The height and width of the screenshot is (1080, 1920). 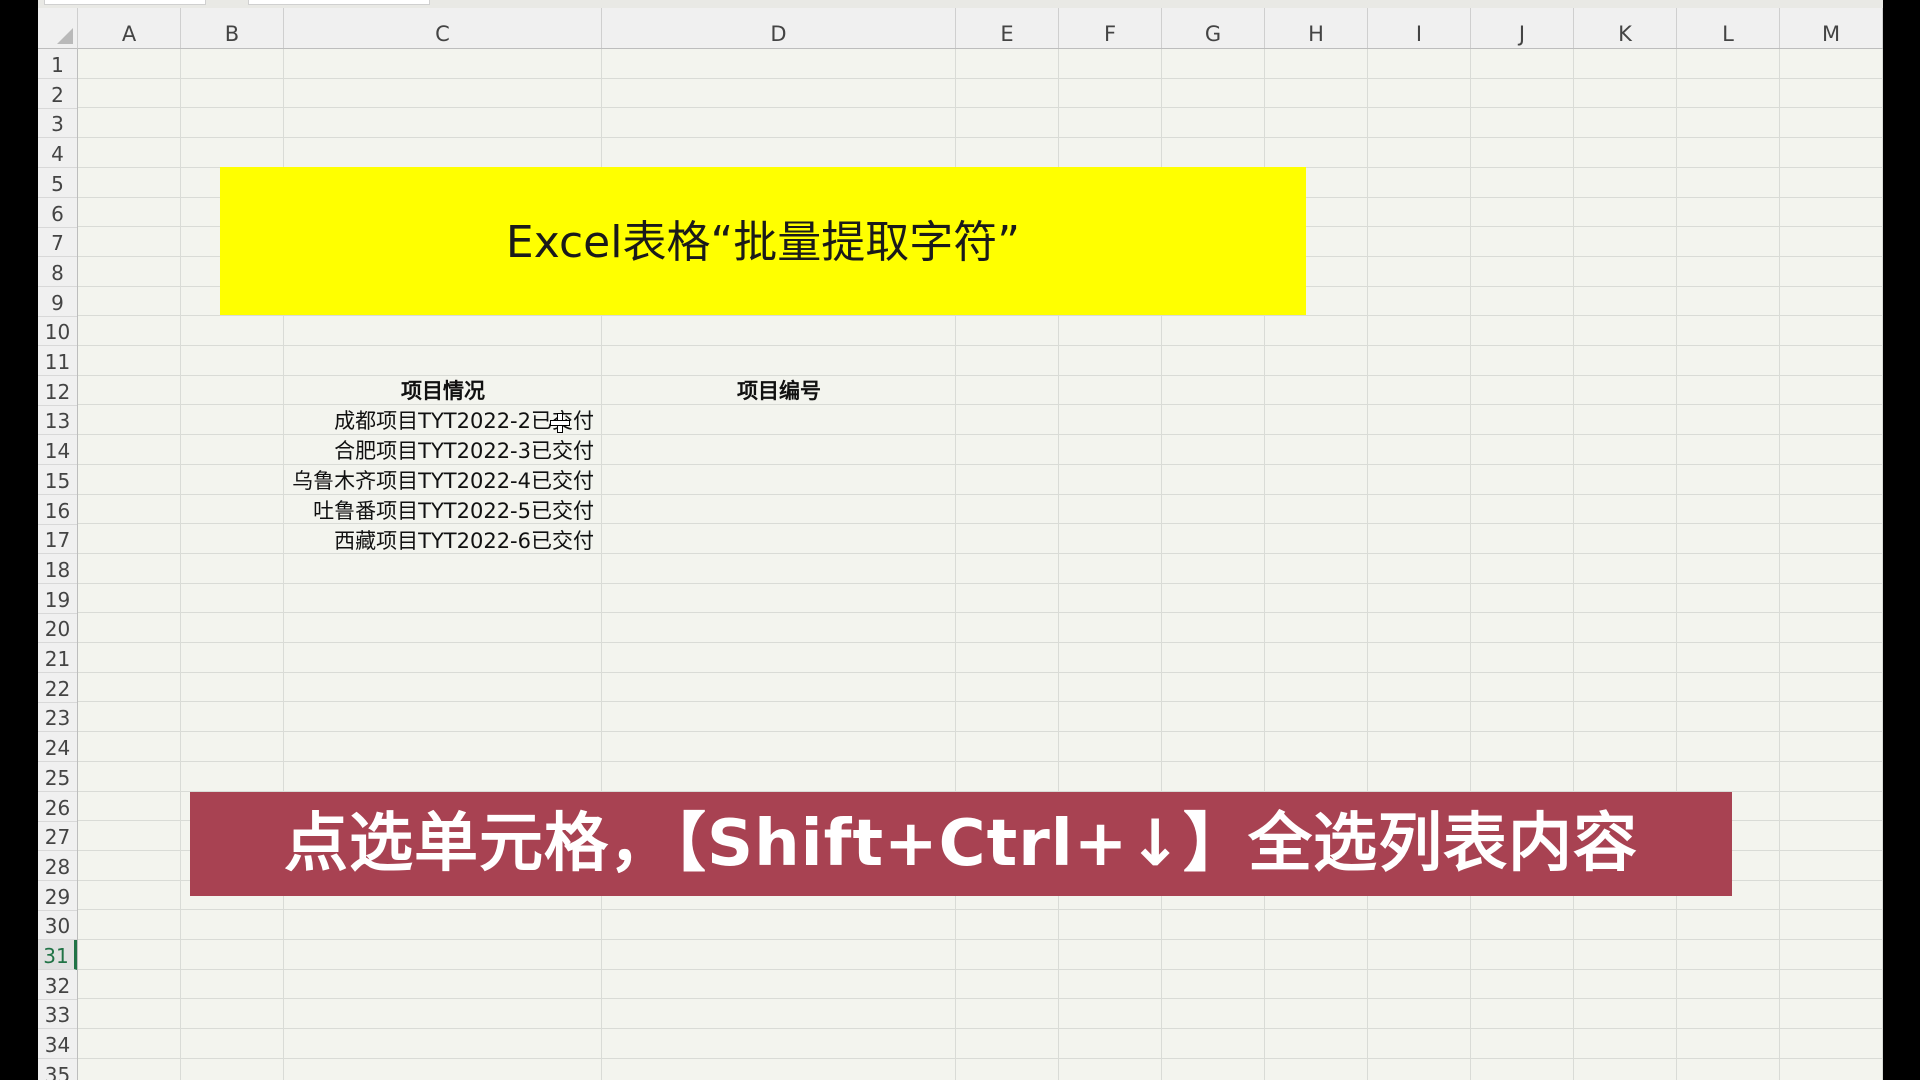 I want to click on row-header-35: 35, so click(x=57, y=1069).